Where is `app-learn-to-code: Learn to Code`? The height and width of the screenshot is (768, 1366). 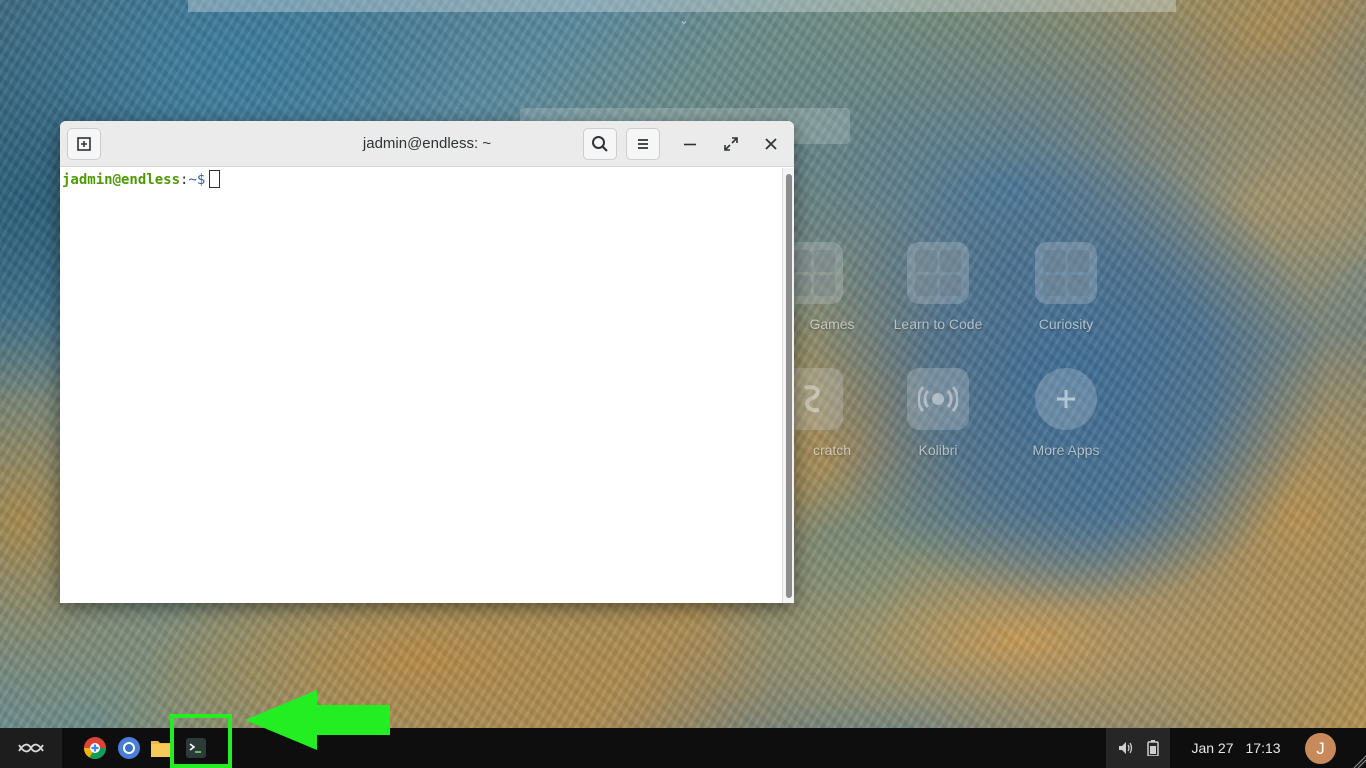 app-learn-to-code: Learn to Code is located at coordinates (938, 287).